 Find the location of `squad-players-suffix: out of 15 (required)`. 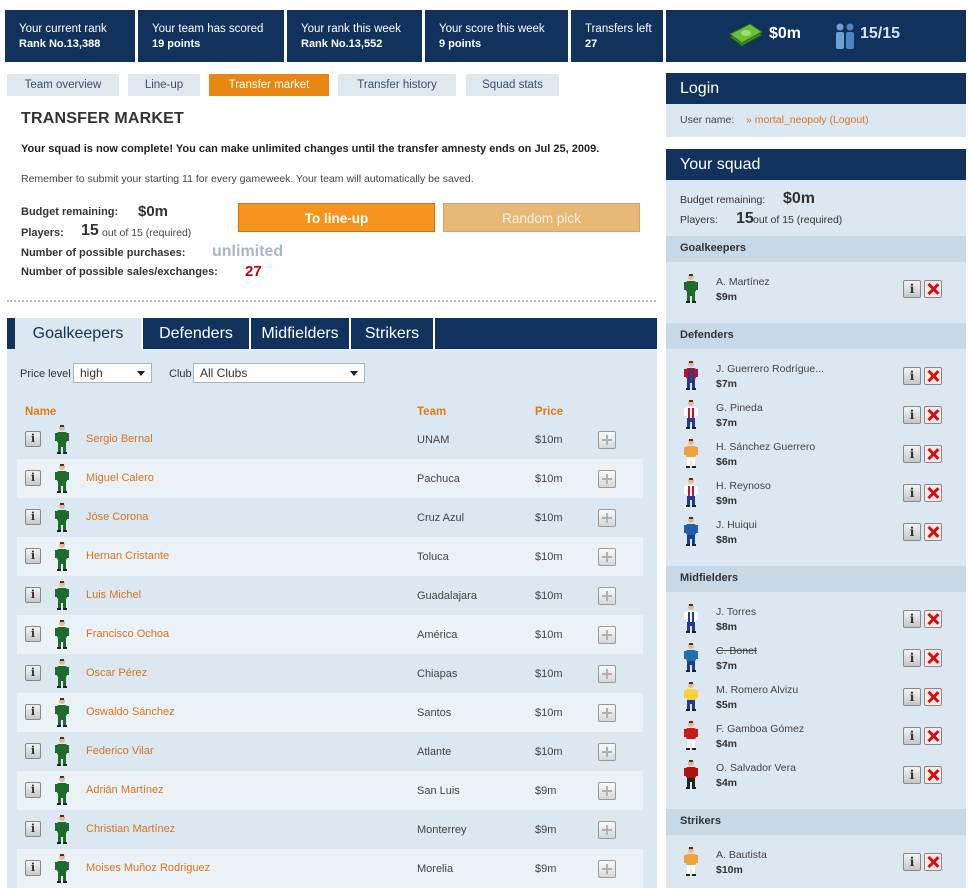

squad-players-suffix: out of 15 (required) is located at coordinates (798, 220).